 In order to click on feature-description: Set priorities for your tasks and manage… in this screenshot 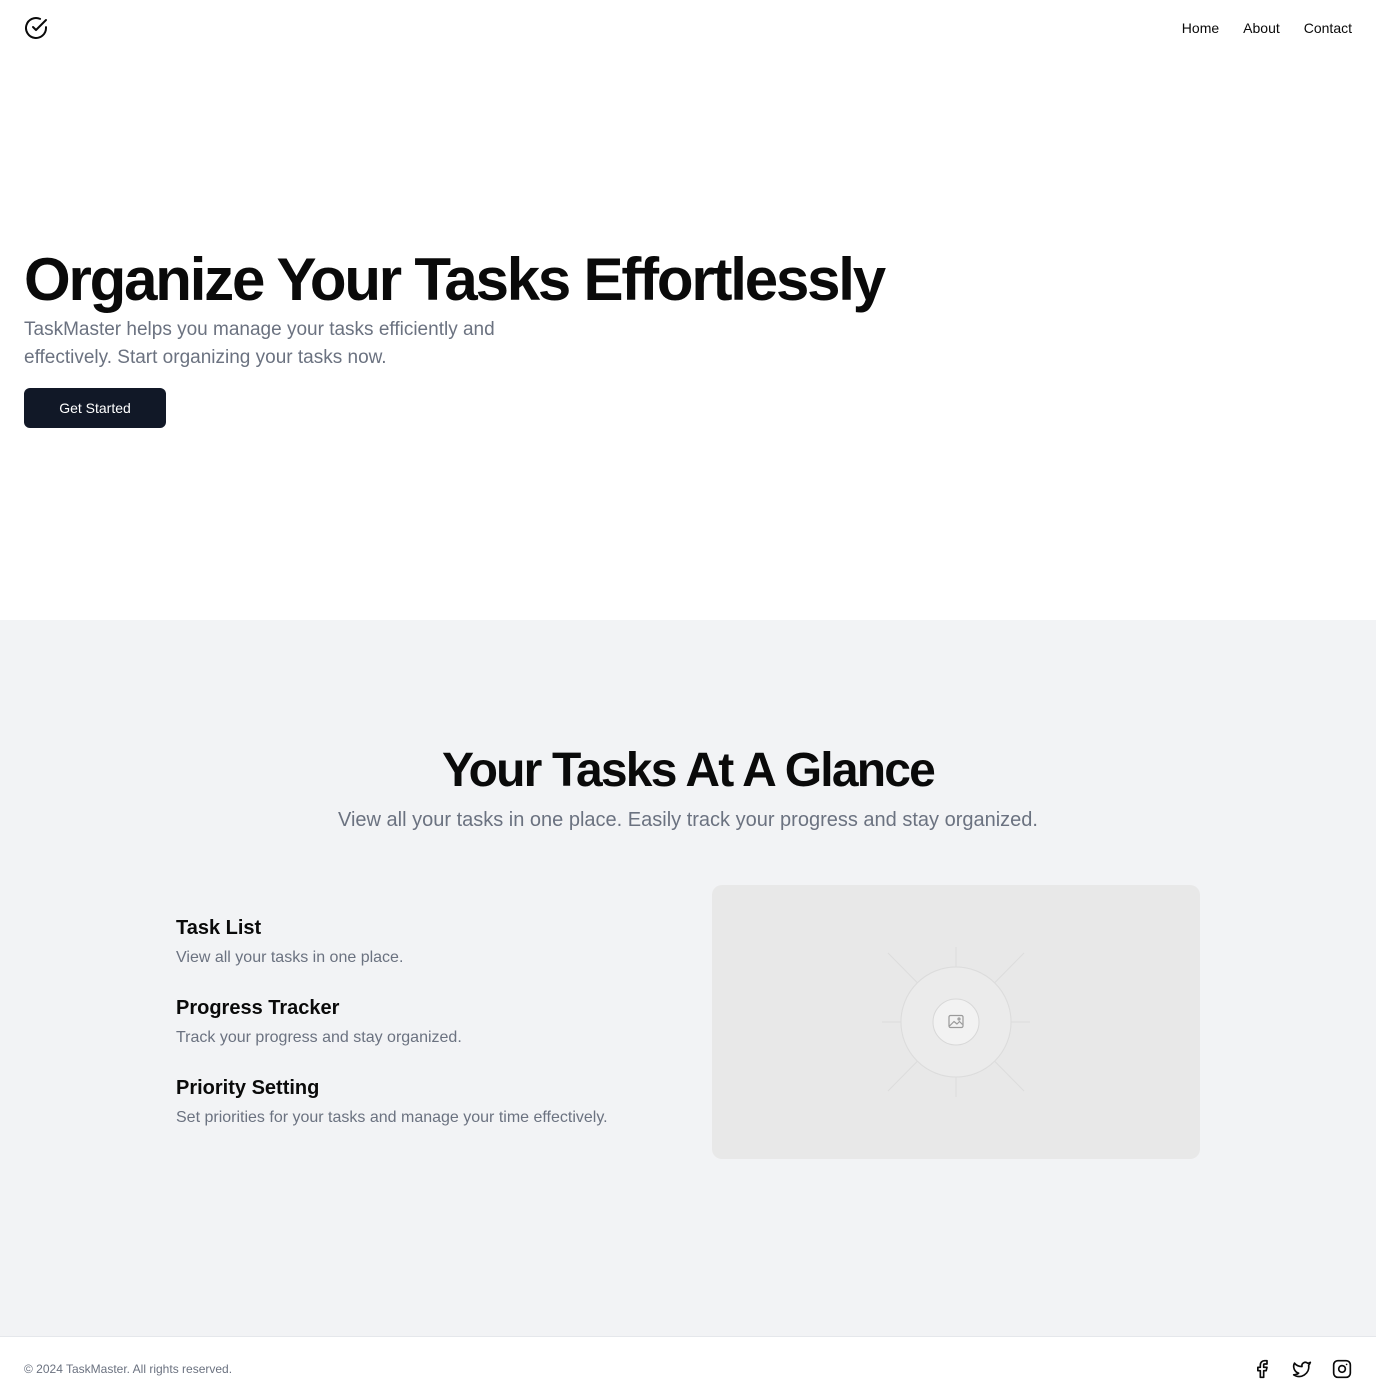, I will do `click(392, 1117)`.